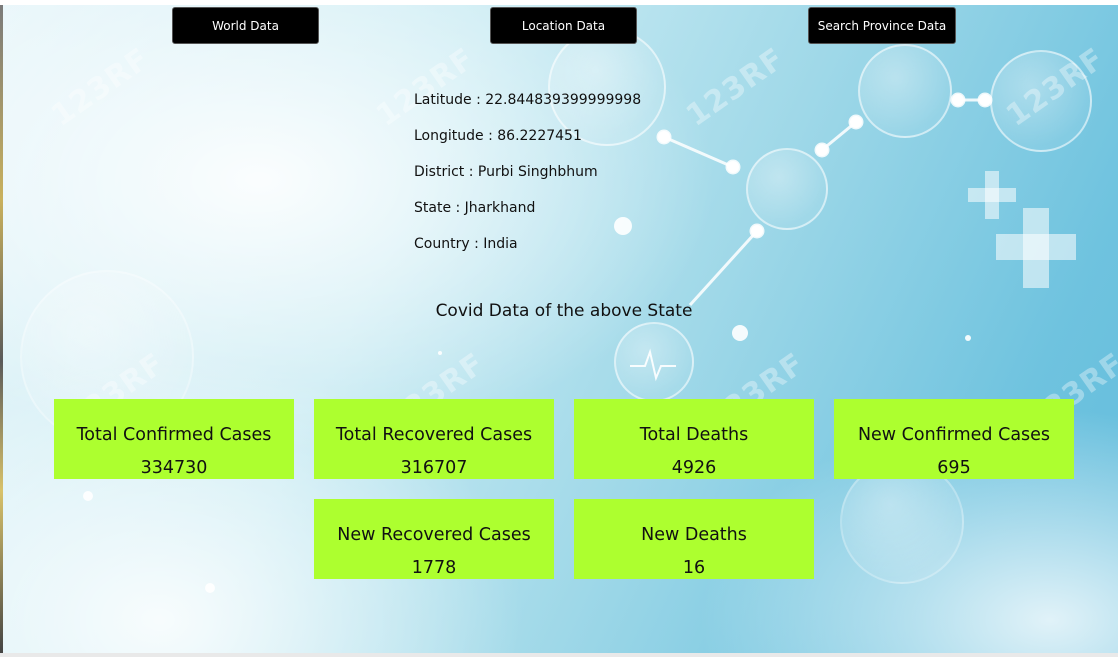  I want to click on card-title: Total Confirmed Cases, so click(174, 435).